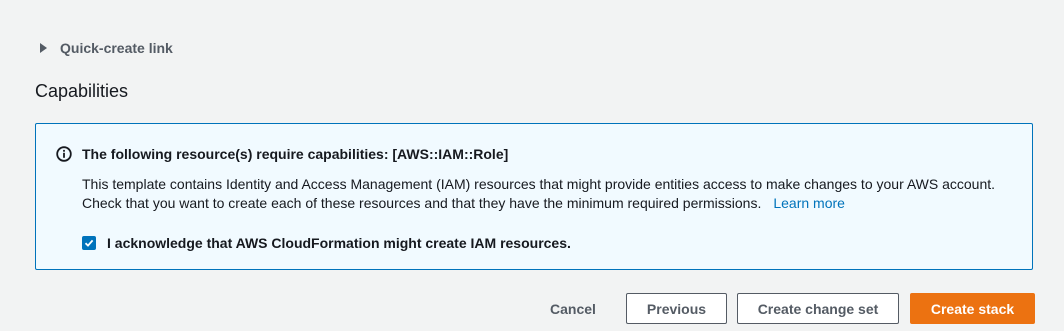 This screenshot has height=331, width=1064. I want to click on quick-create-link-expander: Quick-create link, so click(106, 48).